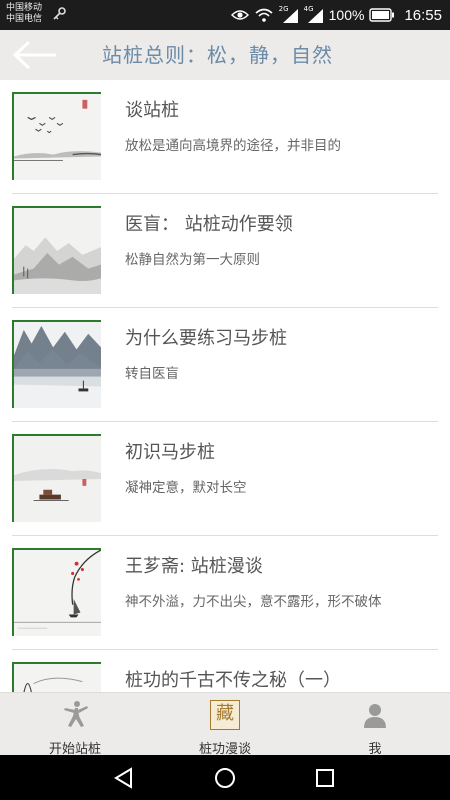 The height and width of the screenshot is (800, 450). I want to click on app-header: 站桩总则：松，静，自然, so click(225, 55).